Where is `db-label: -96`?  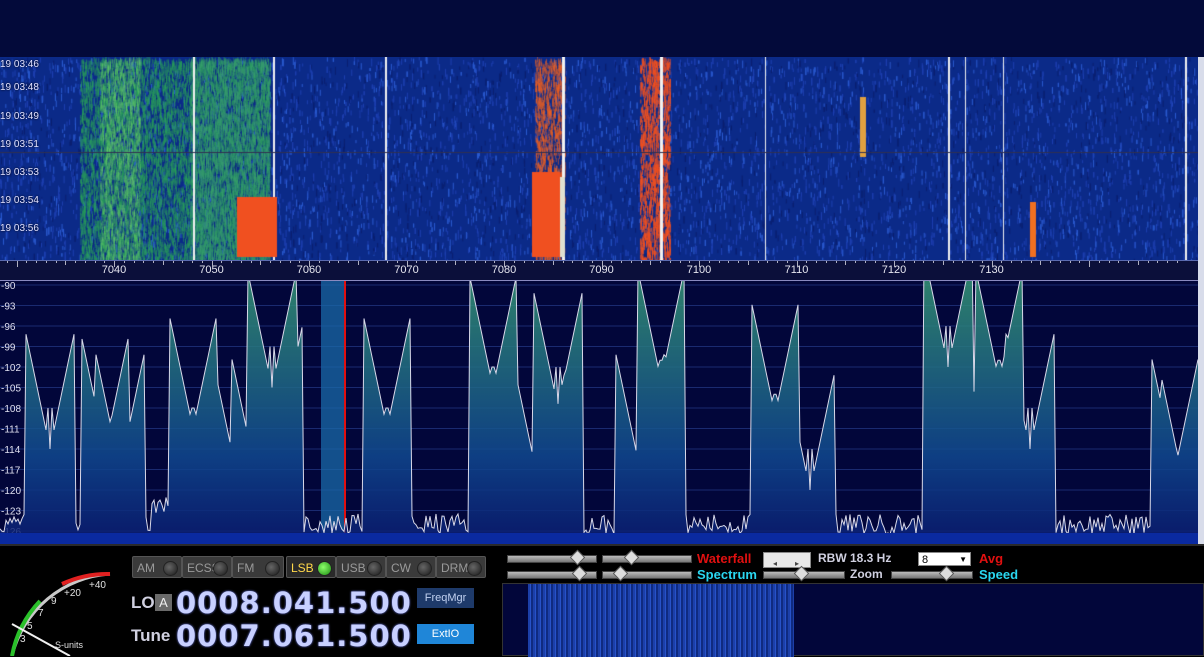
db-label: -96 is located at coordinates (8, 327).